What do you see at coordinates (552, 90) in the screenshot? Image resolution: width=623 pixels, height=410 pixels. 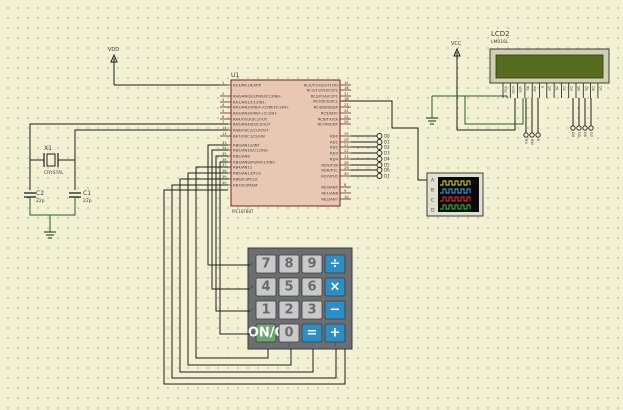 I see `lcd-pins: VSS VDD VEE RS RW E D0 D1 D2 D3 D4 D5 D6 D7` at bounding box center [552, 90].